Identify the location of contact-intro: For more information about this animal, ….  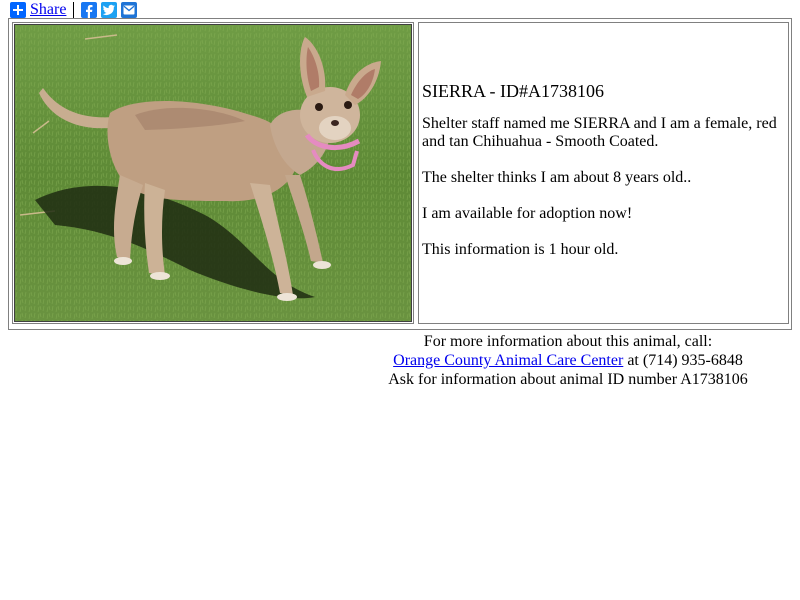
(568, 341).